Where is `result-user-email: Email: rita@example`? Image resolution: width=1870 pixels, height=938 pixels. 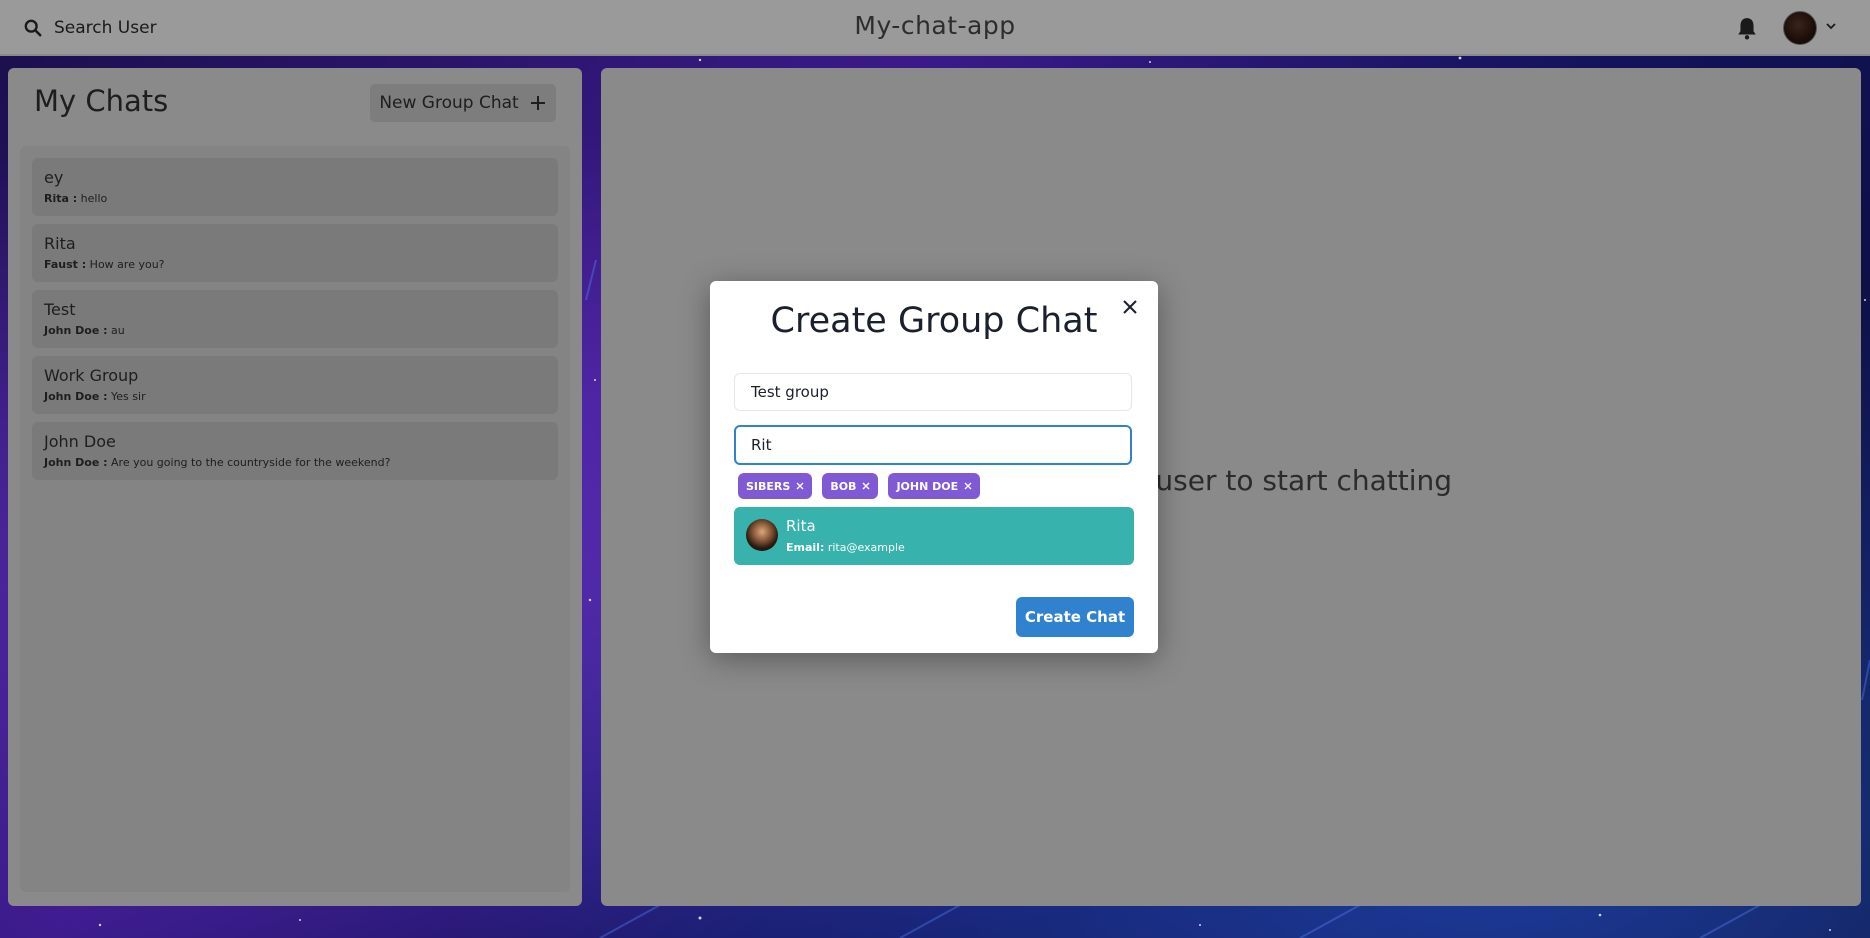 result-user-email: Email: rita@example is located at coordinates (845, 547).